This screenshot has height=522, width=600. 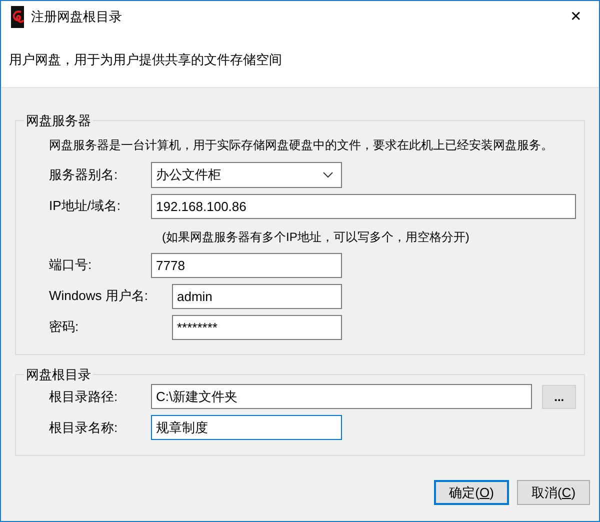 What do you see at coordinates (84, 427) in the screenshot?
I see `field-label: 根目录名称:` at bounding box center [84, 427].